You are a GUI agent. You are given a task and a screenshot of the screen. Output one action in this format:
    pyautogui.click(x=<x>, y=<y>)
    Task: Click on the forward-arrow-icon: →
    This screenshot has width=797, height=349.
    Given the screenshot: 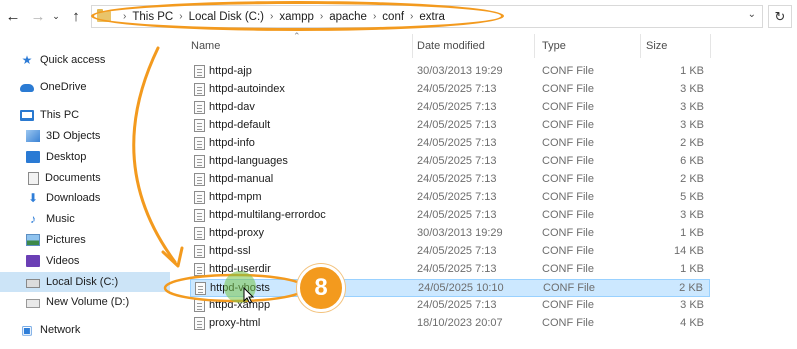 What is the action you would take?
    pyautogui.click(x=38, y=16)
    